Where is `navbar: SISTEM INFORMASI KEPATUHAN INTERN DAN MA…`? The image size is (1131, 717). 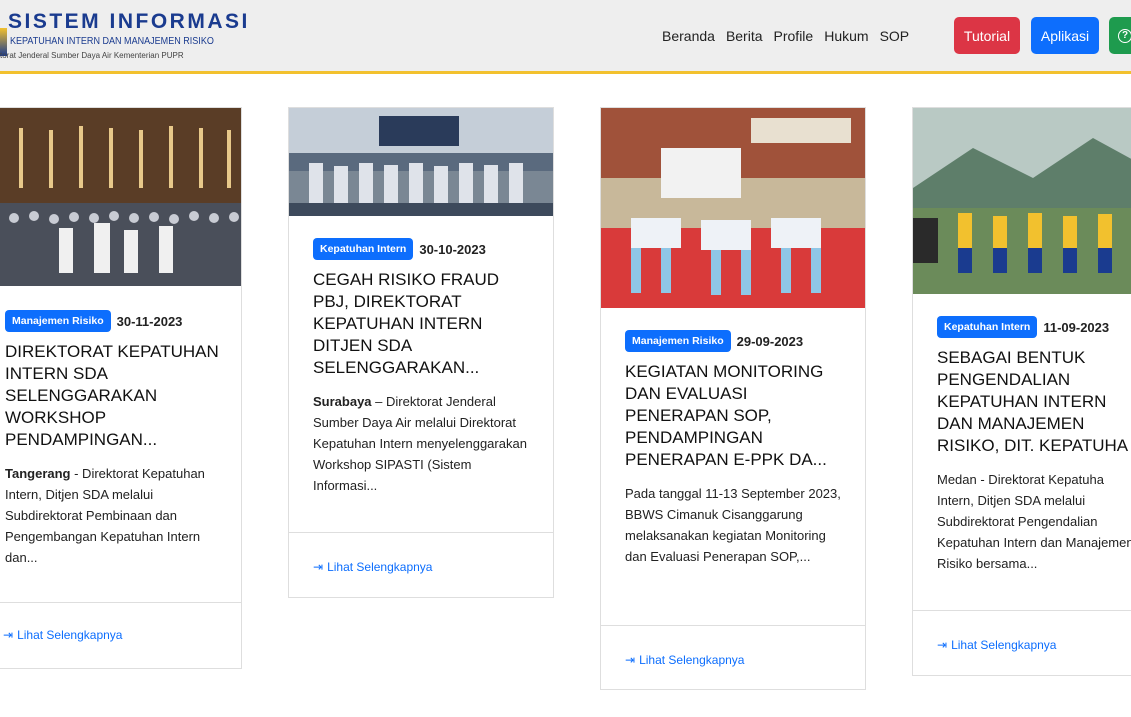
navbar: SISTEM INFORMASI KEPATUHAN INTERN DAN MA… is located at coordinates (565, 37).